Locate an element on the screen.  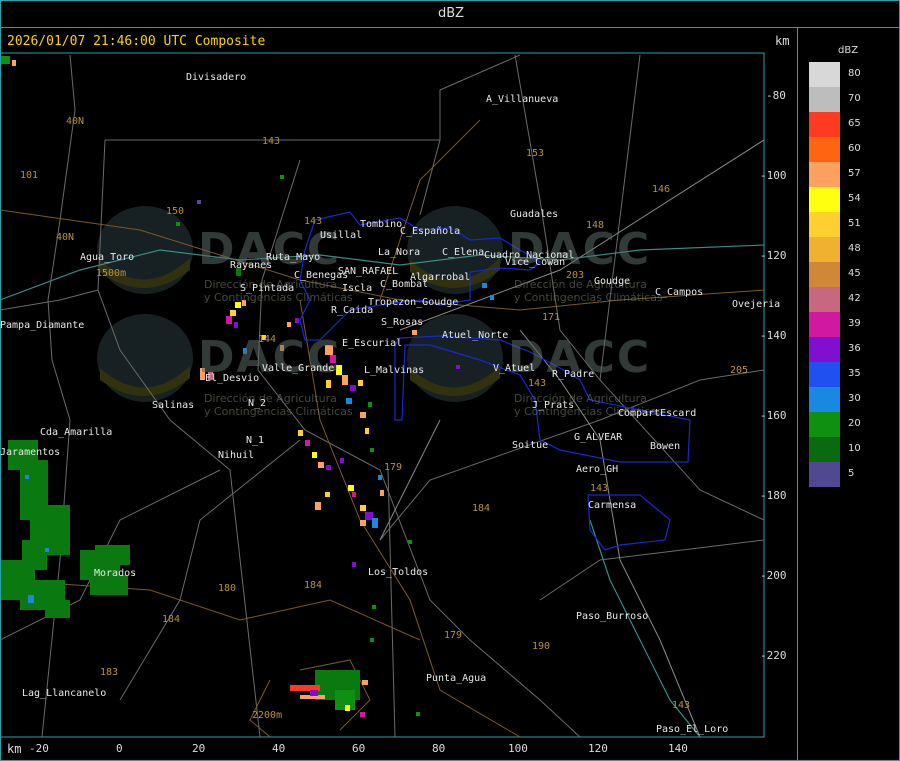
legend-value: 35 is located at coordinates (854, 373).